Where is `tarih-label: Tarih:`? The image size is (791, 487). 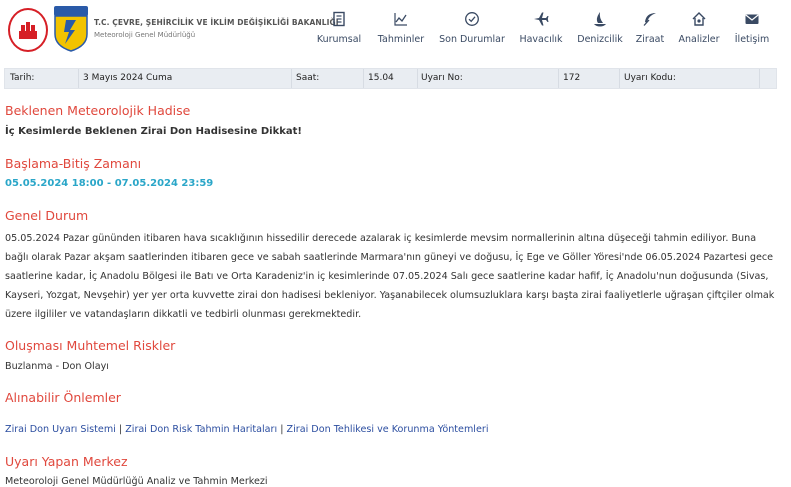
tarih-label: Tarih: is located at coordinates (22, 78).